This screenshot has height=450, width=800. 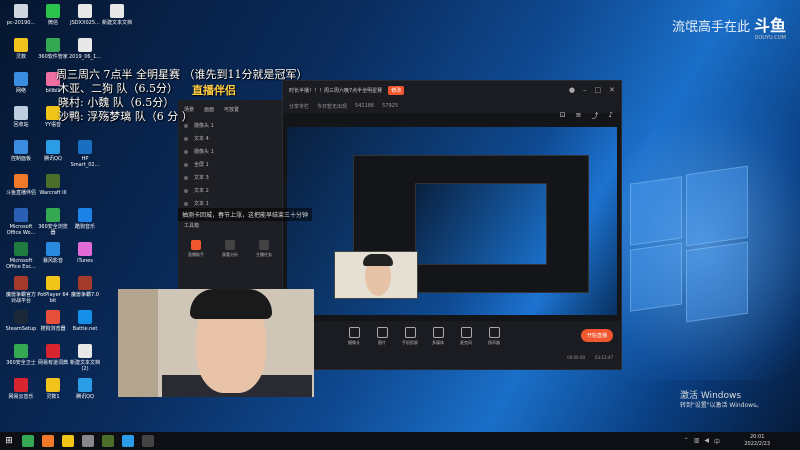 What do you see at coordinates (85, 321) in the screenshot?
I see `desktop-icon: Battle.net` at bounding box center [85, 321].